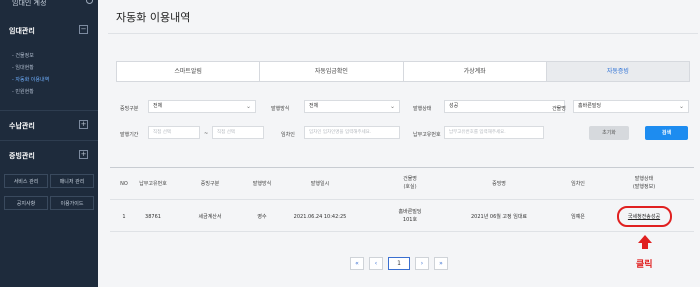 The width and height of the screenshot is (700, 287). What do you see at coordinates (402, 167) in the screenshot?
I see `table-top-border` at bounding box center [402, 167].